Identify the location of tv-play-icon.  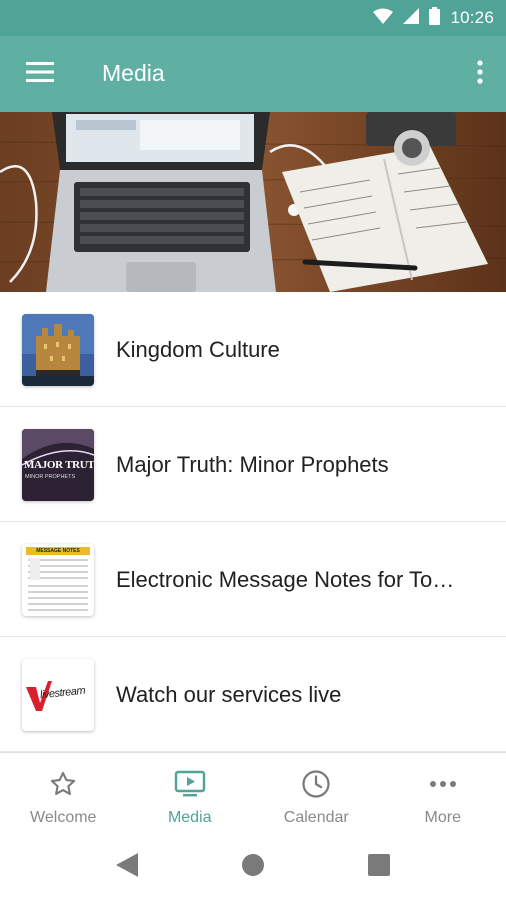
(190, 784).